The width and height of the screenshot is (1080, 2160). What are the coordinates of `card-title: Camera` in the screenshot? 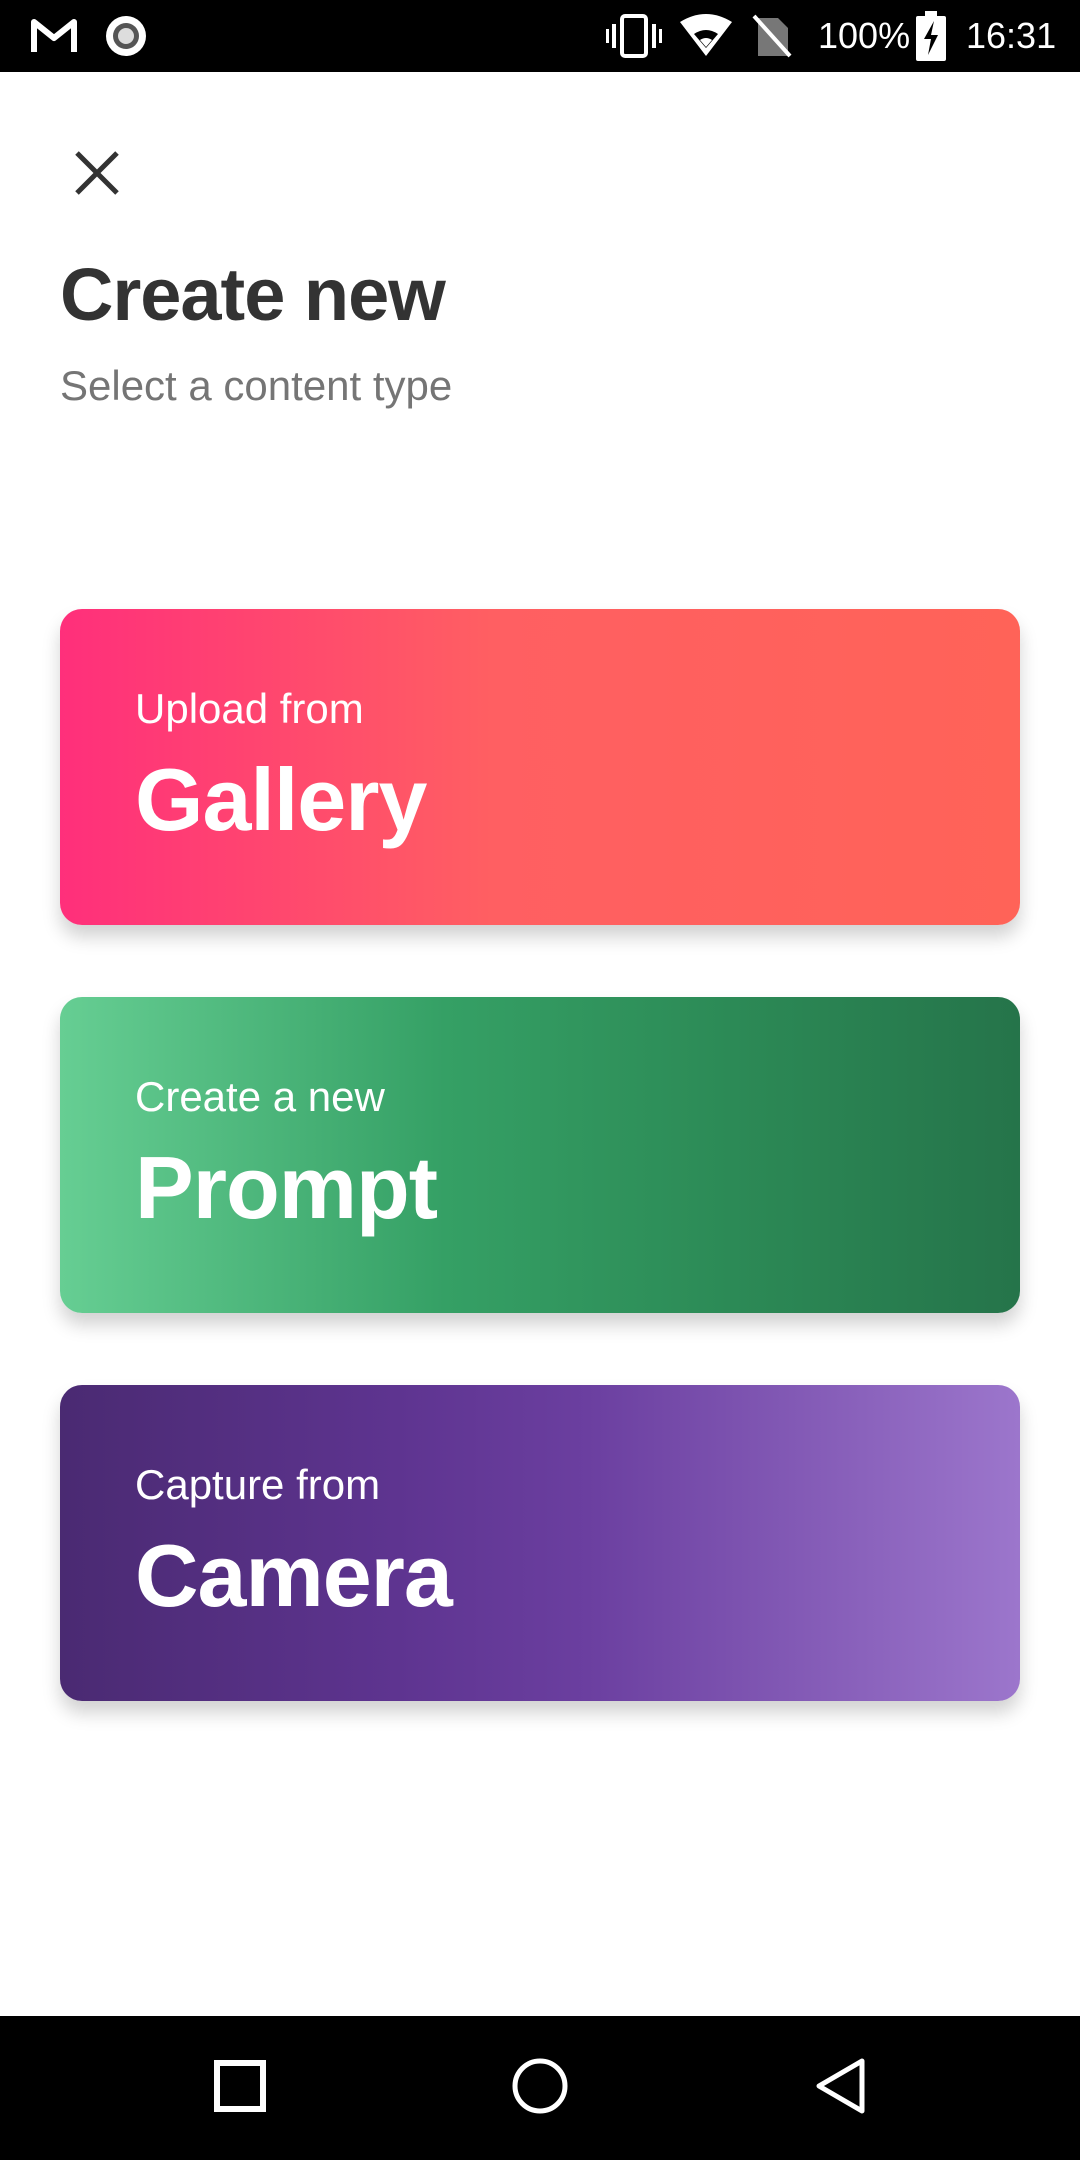 It's located at (294, 1575).